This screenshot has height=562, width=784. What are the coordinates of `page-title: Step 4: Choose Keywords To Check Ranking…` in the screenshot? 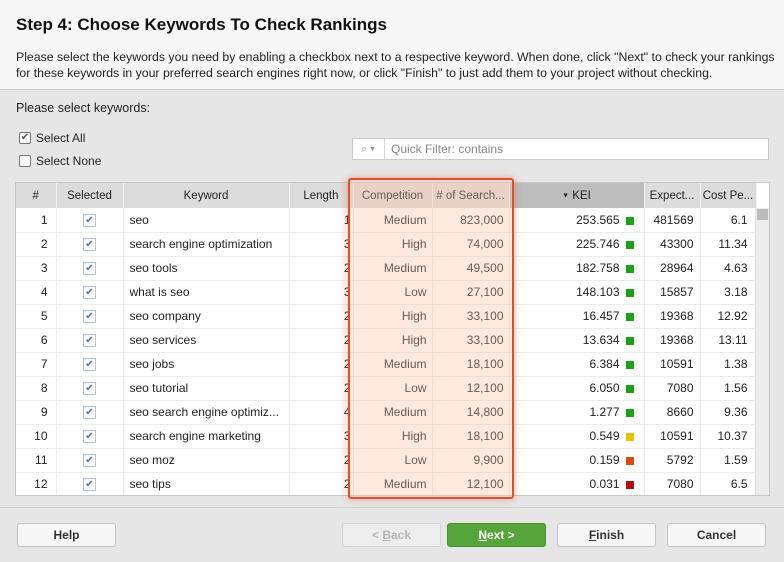 It's located at (201, 24).